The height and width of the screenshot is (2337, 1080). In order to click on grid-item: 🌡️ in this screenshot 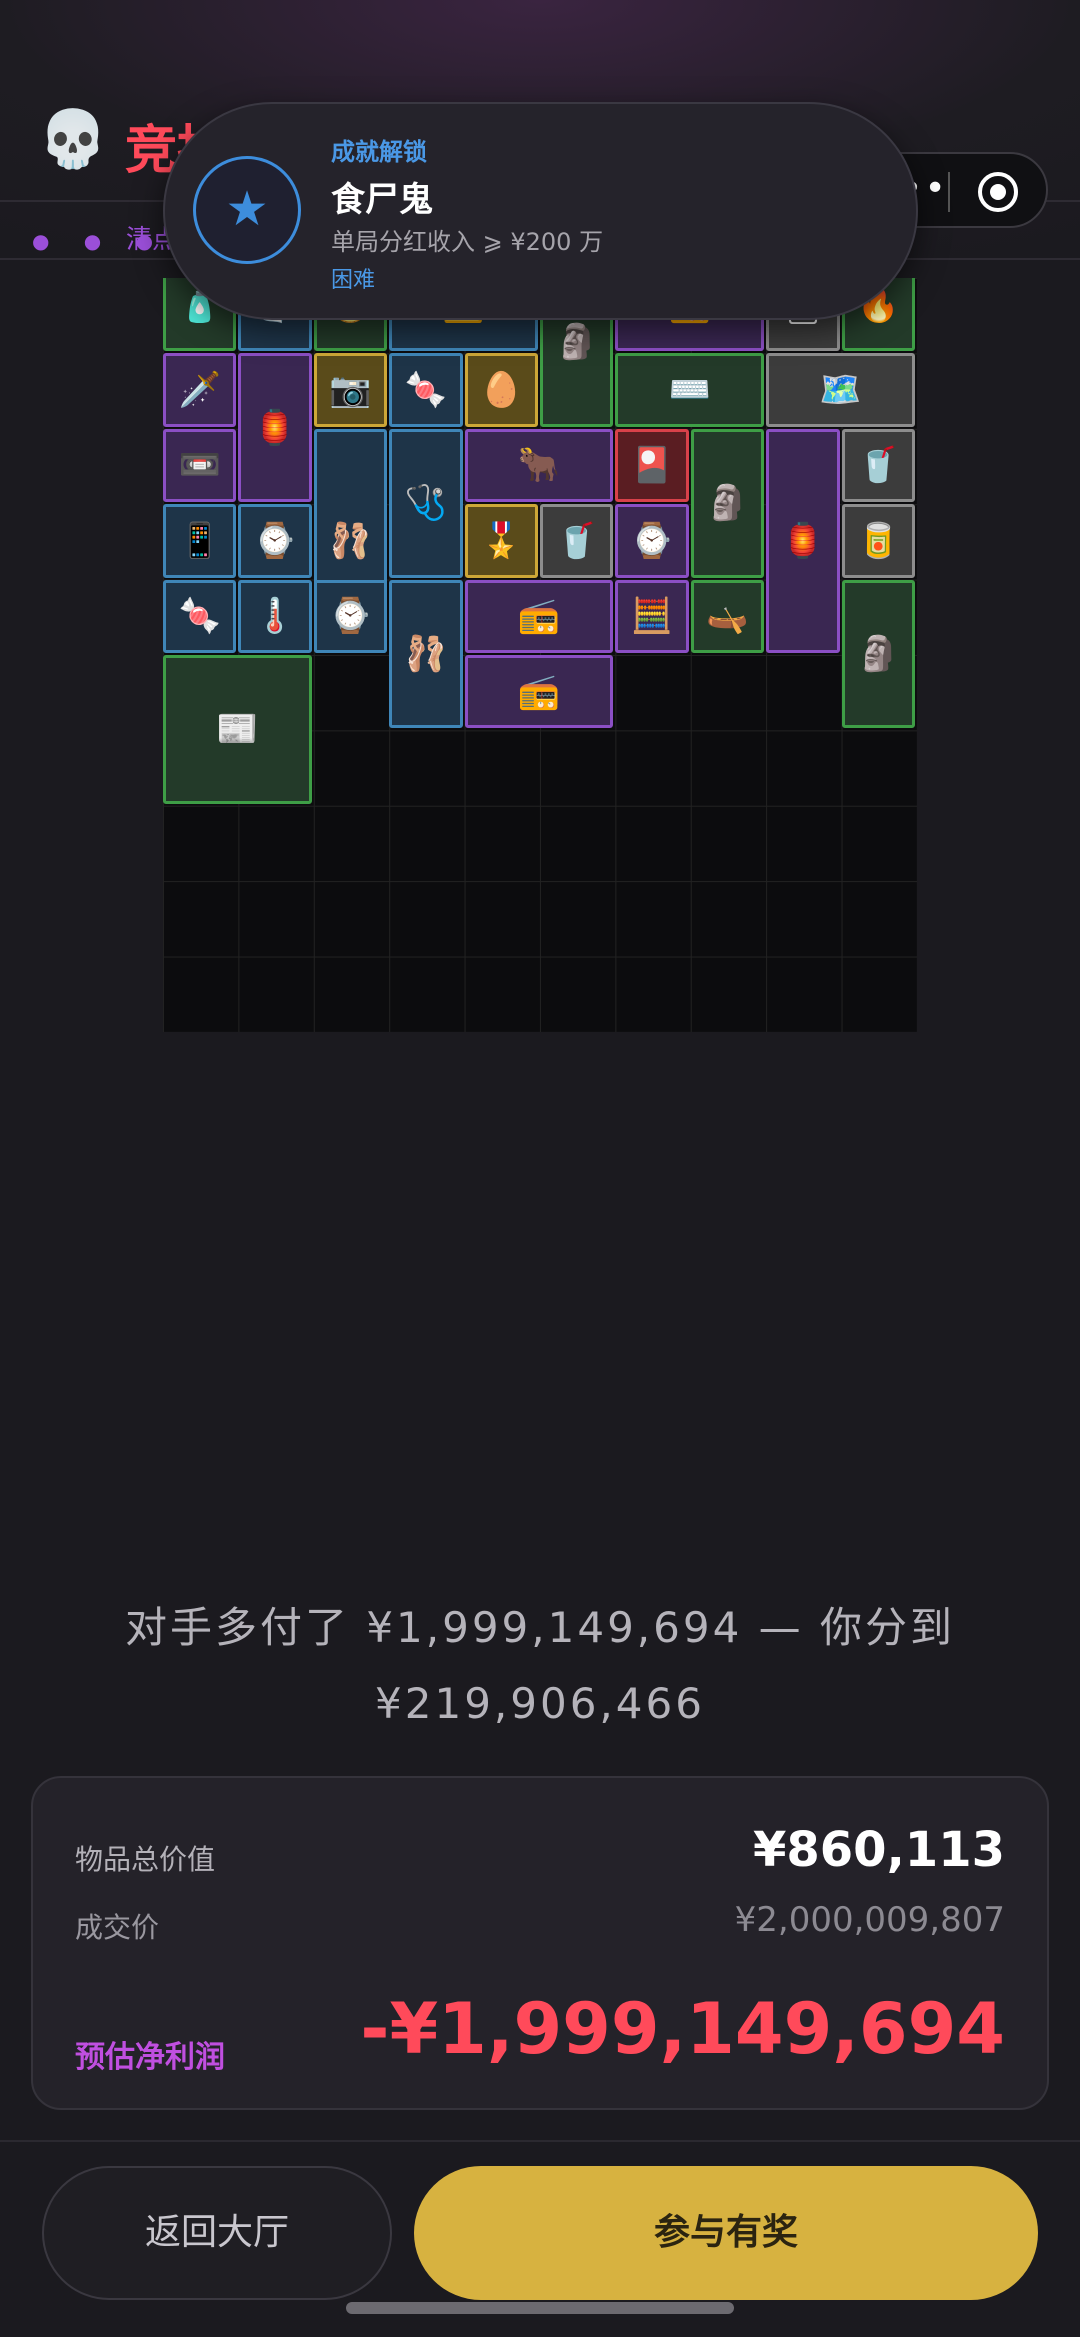, I will do `click(275, 616)`.